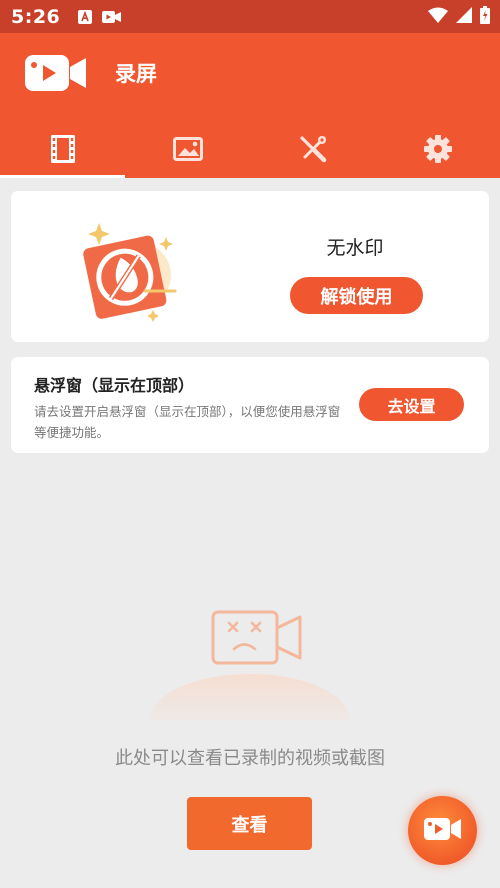 The width and height of the screenshot is (500, 888). I want to click on notification-a-icon, so click(85, 16).